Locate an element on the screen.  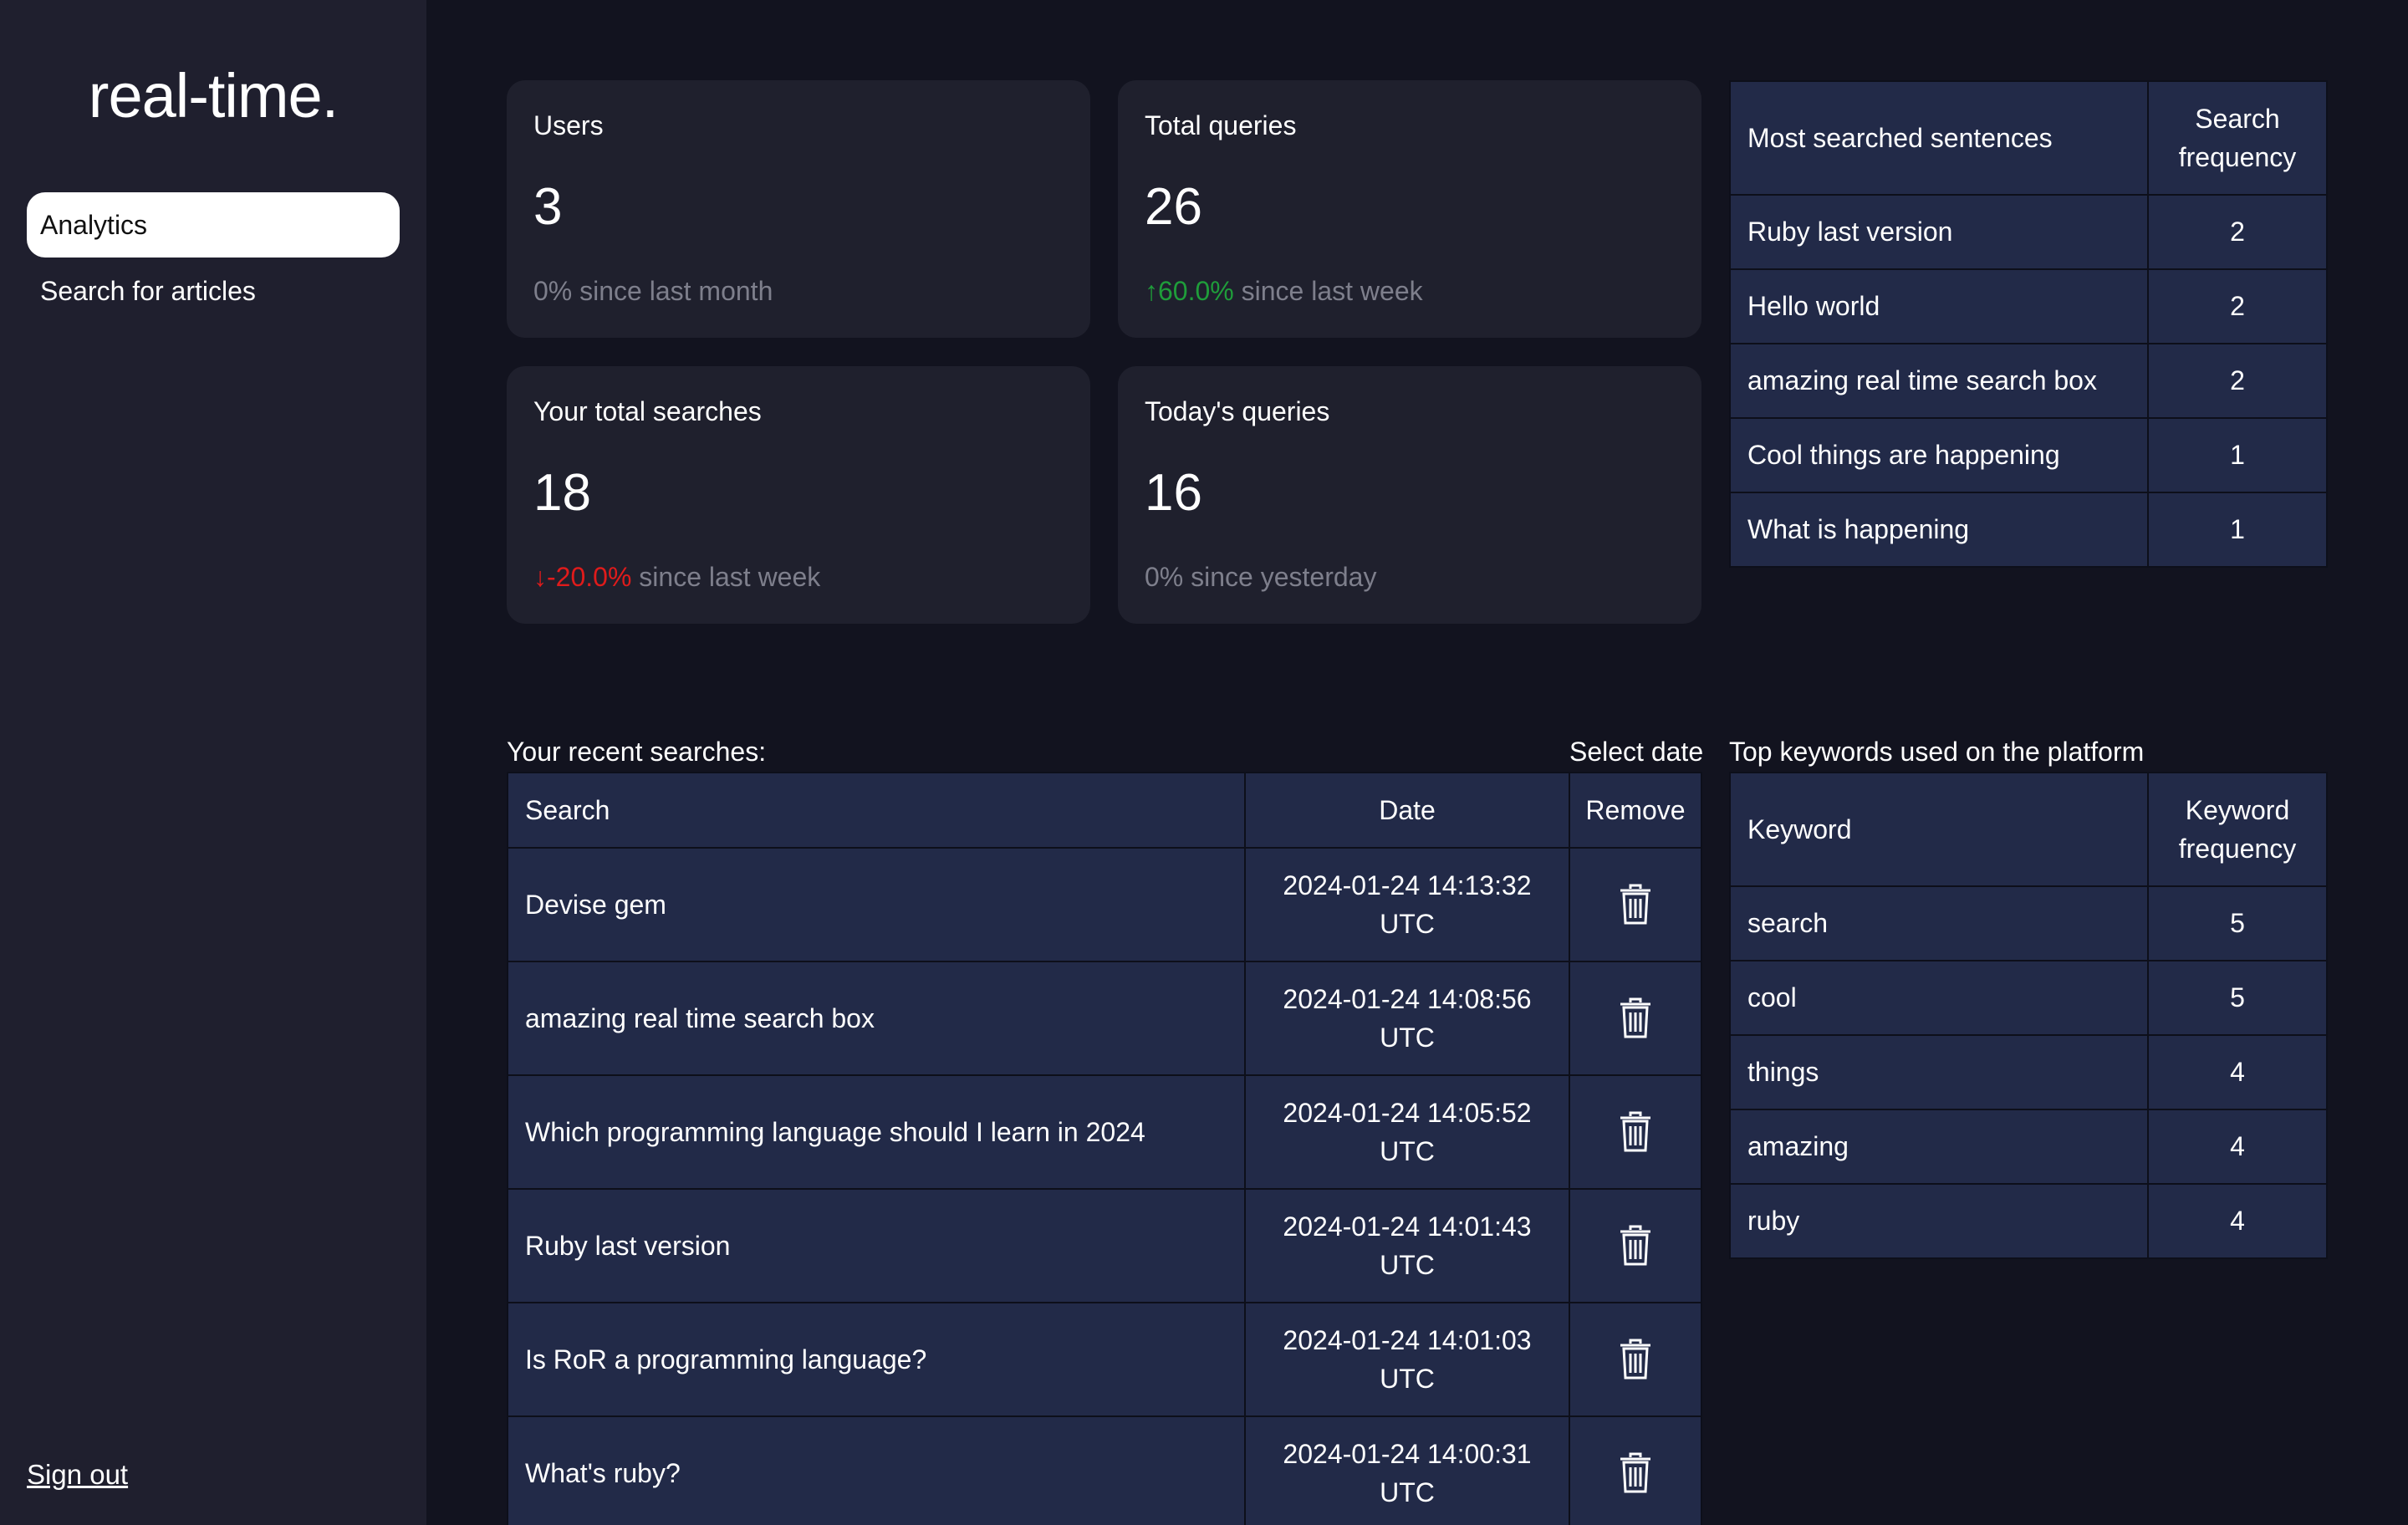
delta-text: since last week is located at coordinates (1328, 291).